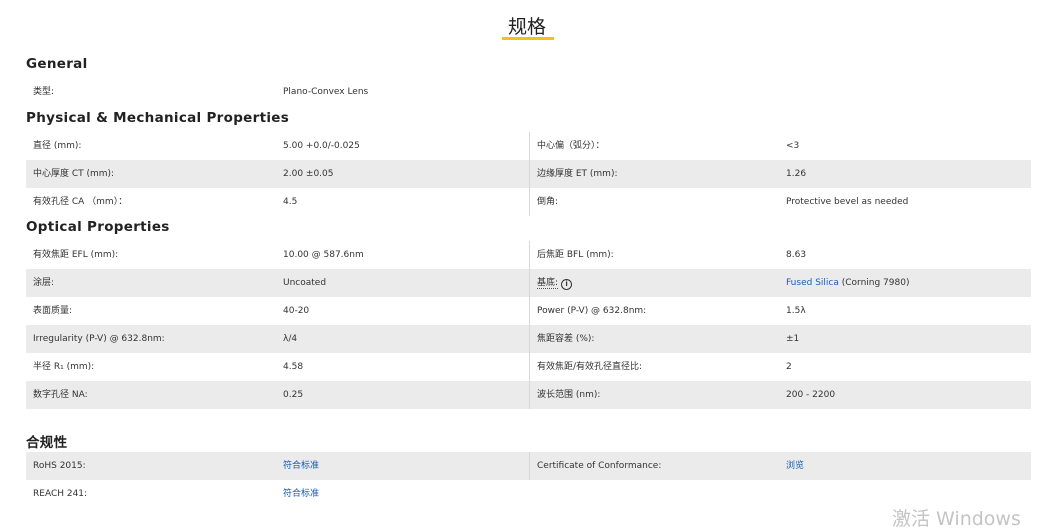 The height and width of the screenshot is (531, 1054). I want to click on spec-value: 4.5, so click(290, 202).